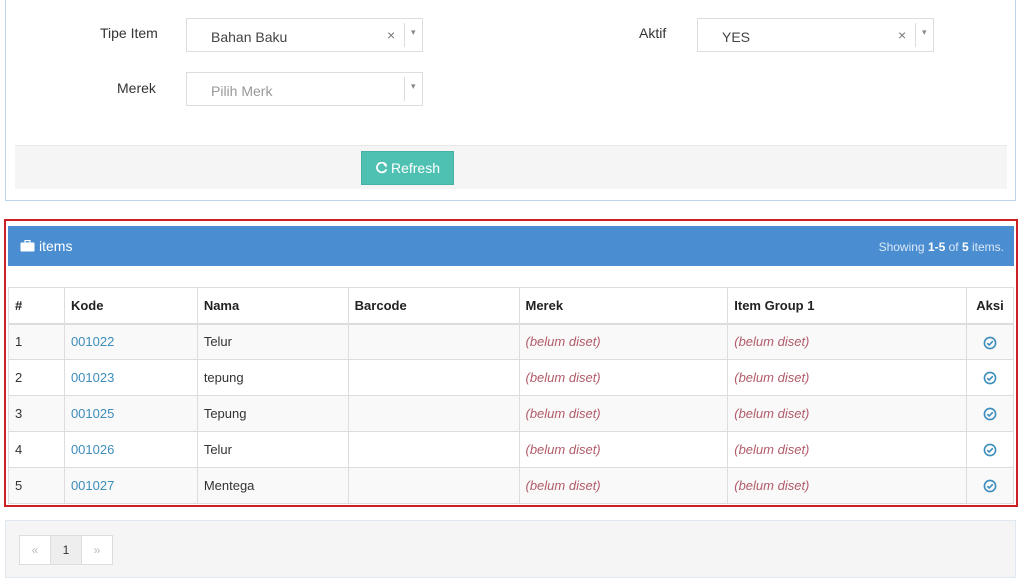 This screenshot has height=585, width=1024. Describe the element at coordinates (272, 413) in the screenshot. I see `cell-nama: Tepung` at that location.